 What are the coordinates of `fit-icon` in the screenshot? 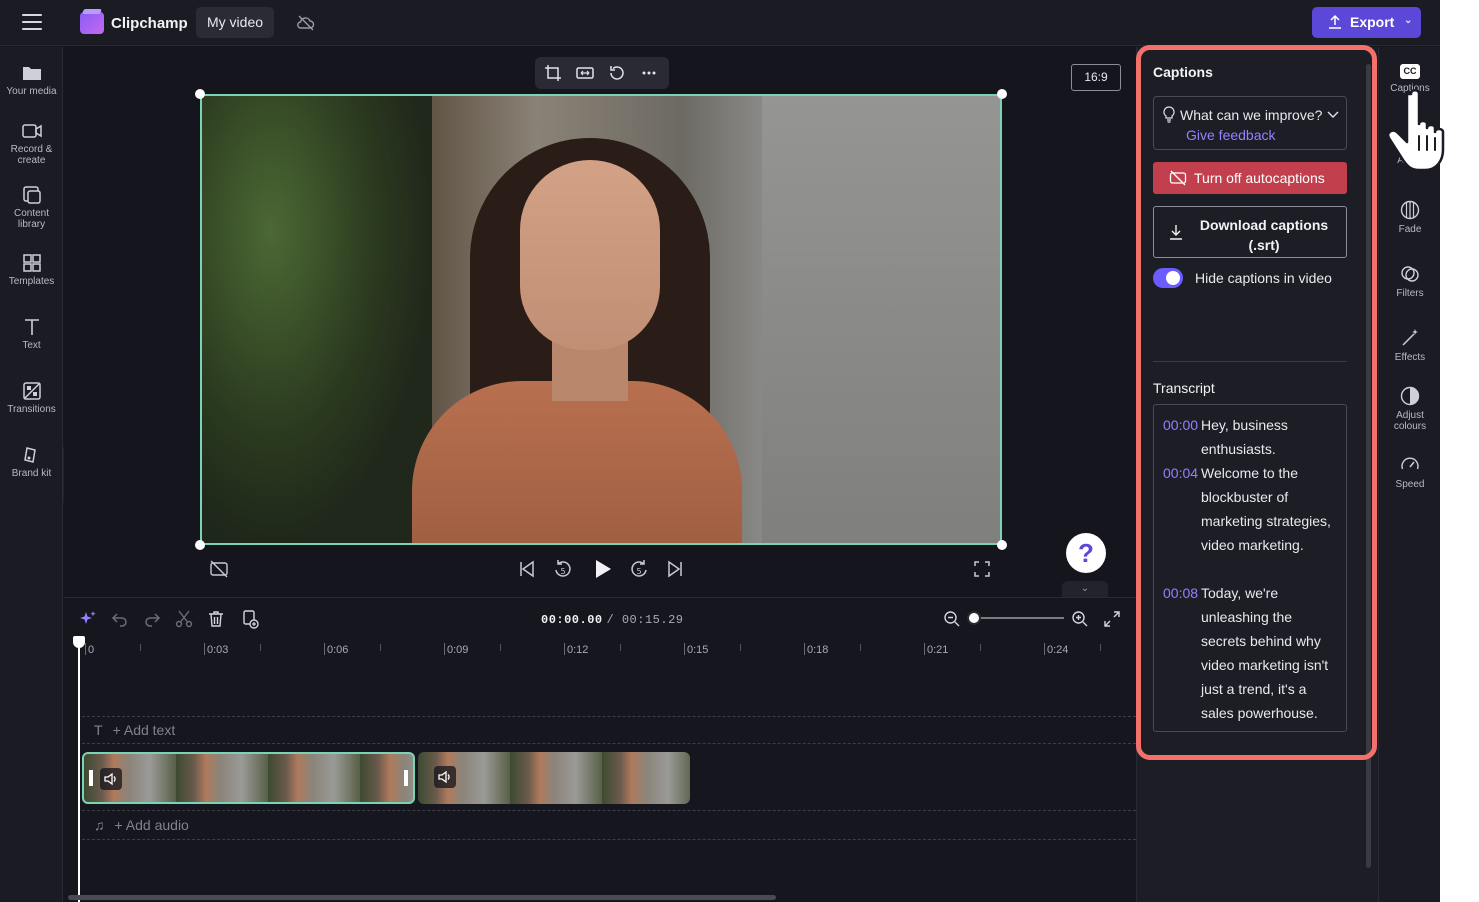 It's located at (585, 73).